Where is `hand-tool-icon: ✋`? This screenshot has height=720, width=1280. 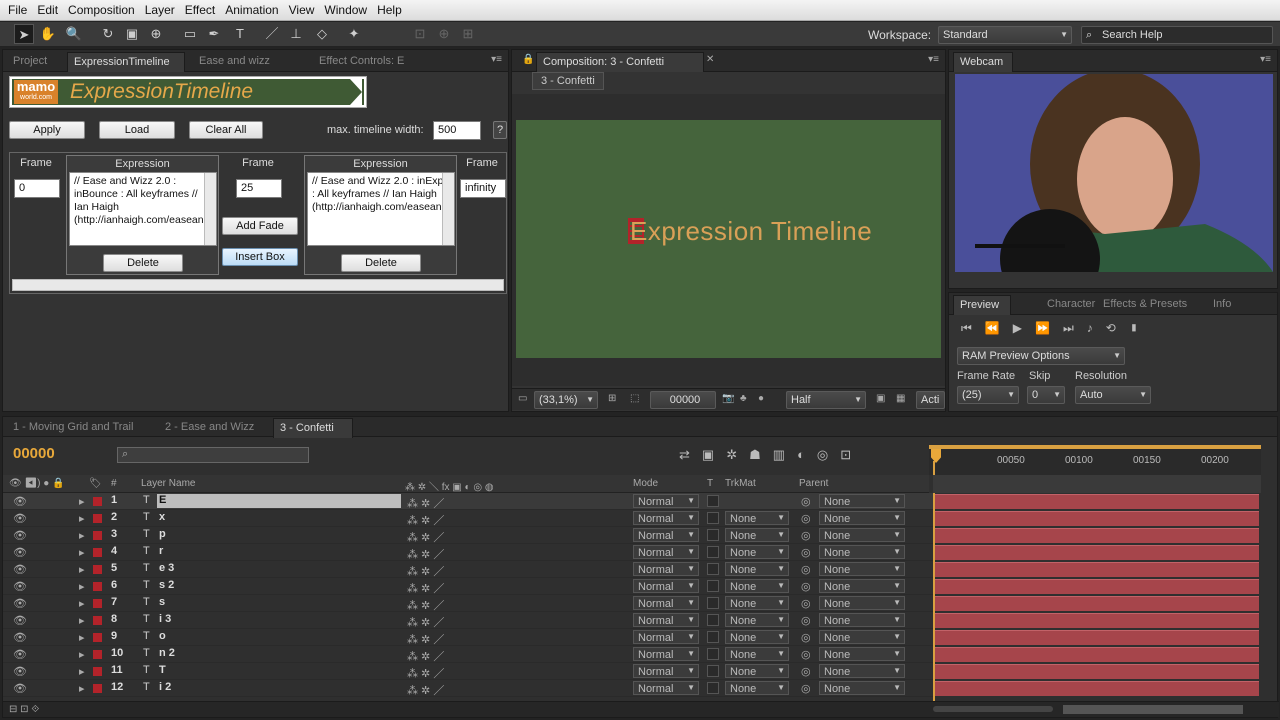
hand-tool-icon: ✋ is located at coordinates (48, 34).